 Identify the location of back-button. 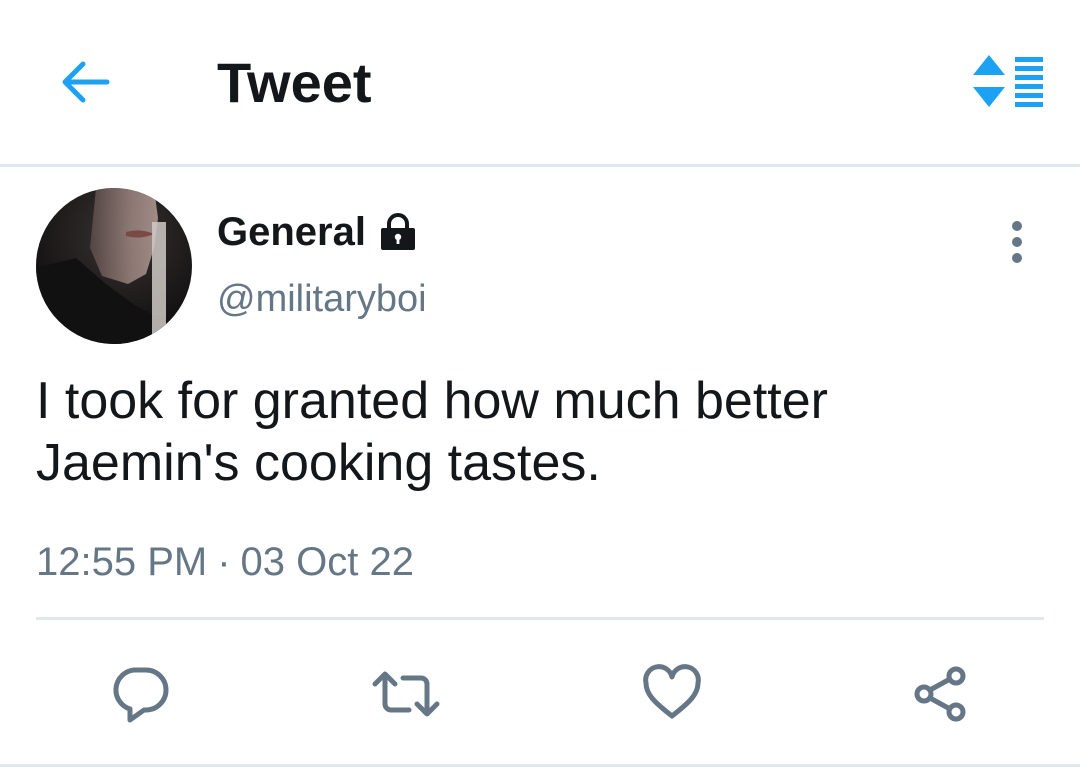
(84, 82).